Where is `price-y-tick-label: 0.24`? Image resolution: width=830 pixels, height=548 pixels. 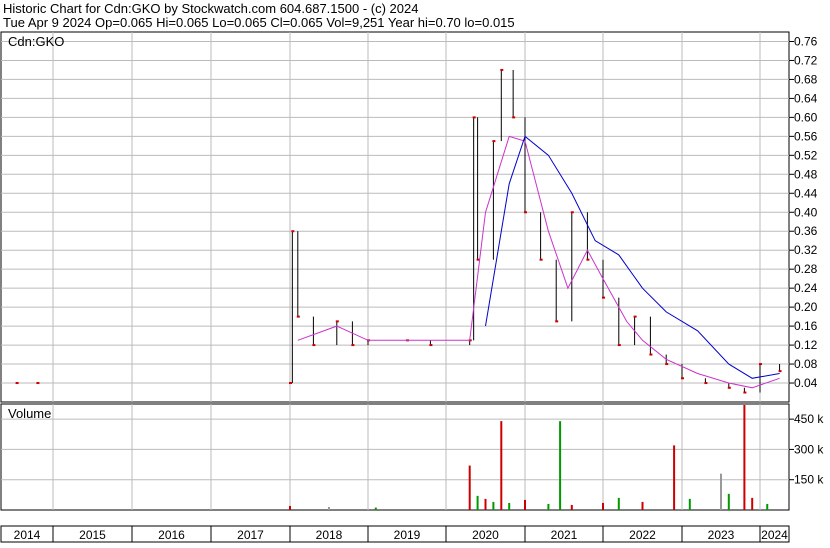
price-y-tick-label: 0.24 is located at coordinates (806, 288).